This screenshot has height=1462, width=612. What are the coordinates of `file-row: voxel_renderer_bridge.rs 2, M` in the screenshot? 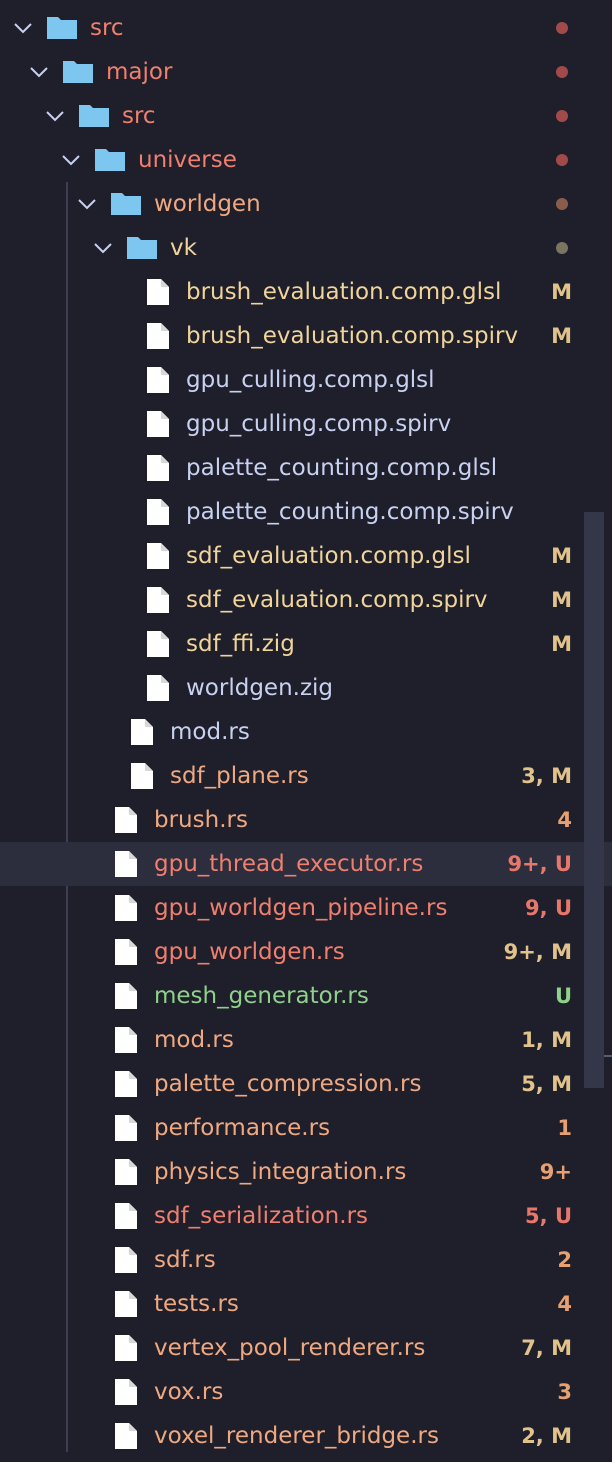 It's located at (306, 1436).